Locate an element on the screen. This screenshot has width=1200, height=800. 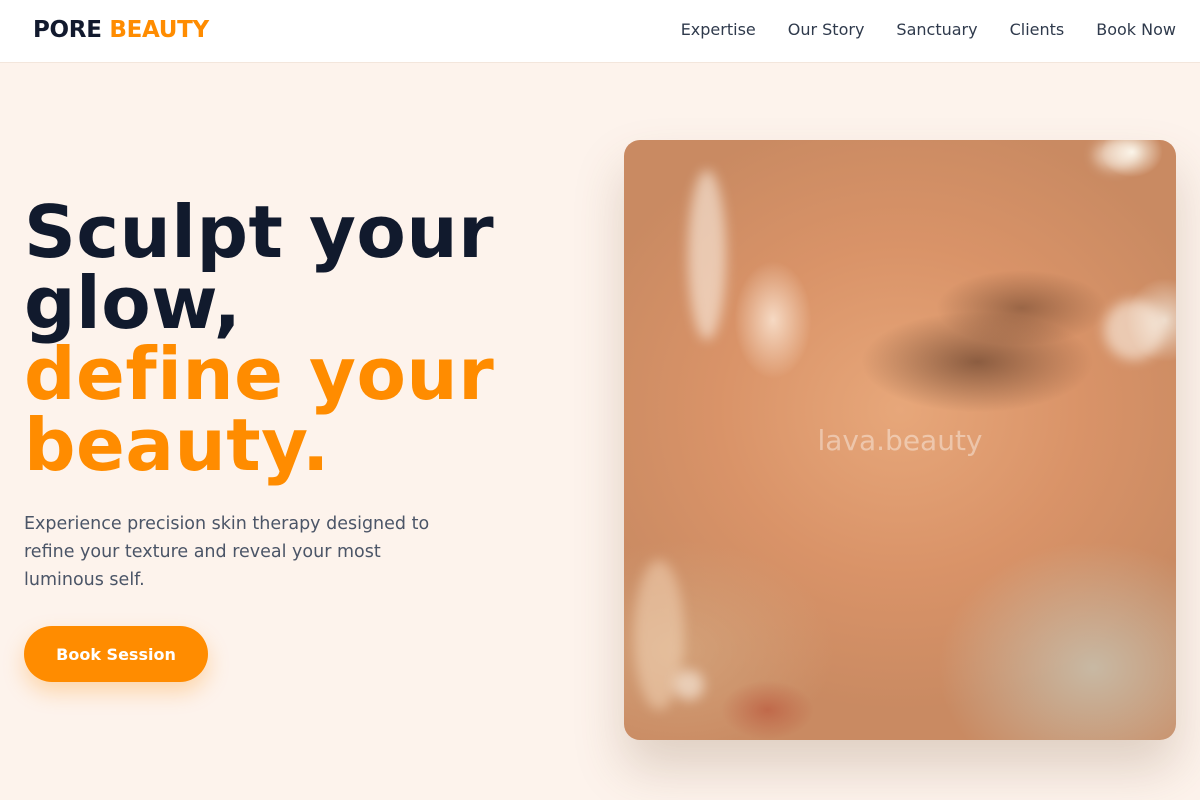
hero-headline-line3: define your is located at coordinates (259, 374).